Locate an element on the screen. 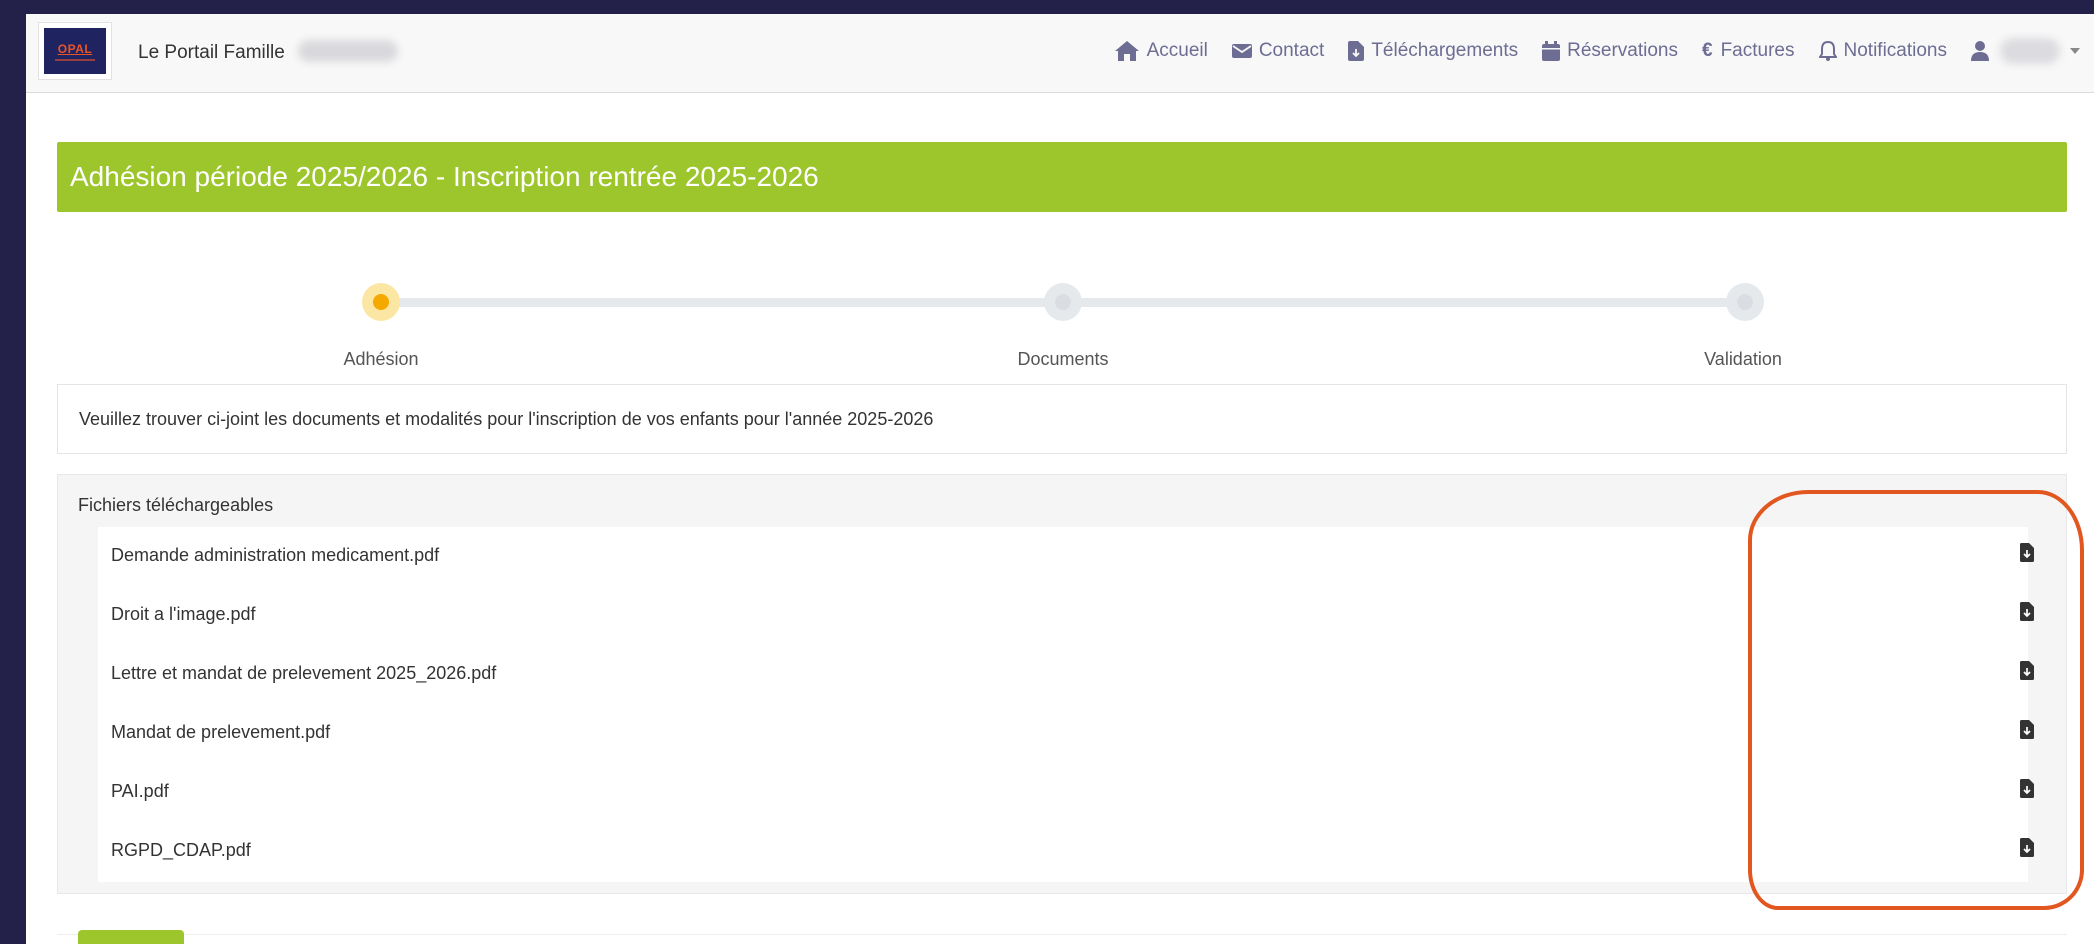 Image resolution: width=2094 pixels, height=944 pixels. nav-label-accueil: Accueil is located at coordinates (1177, 50).